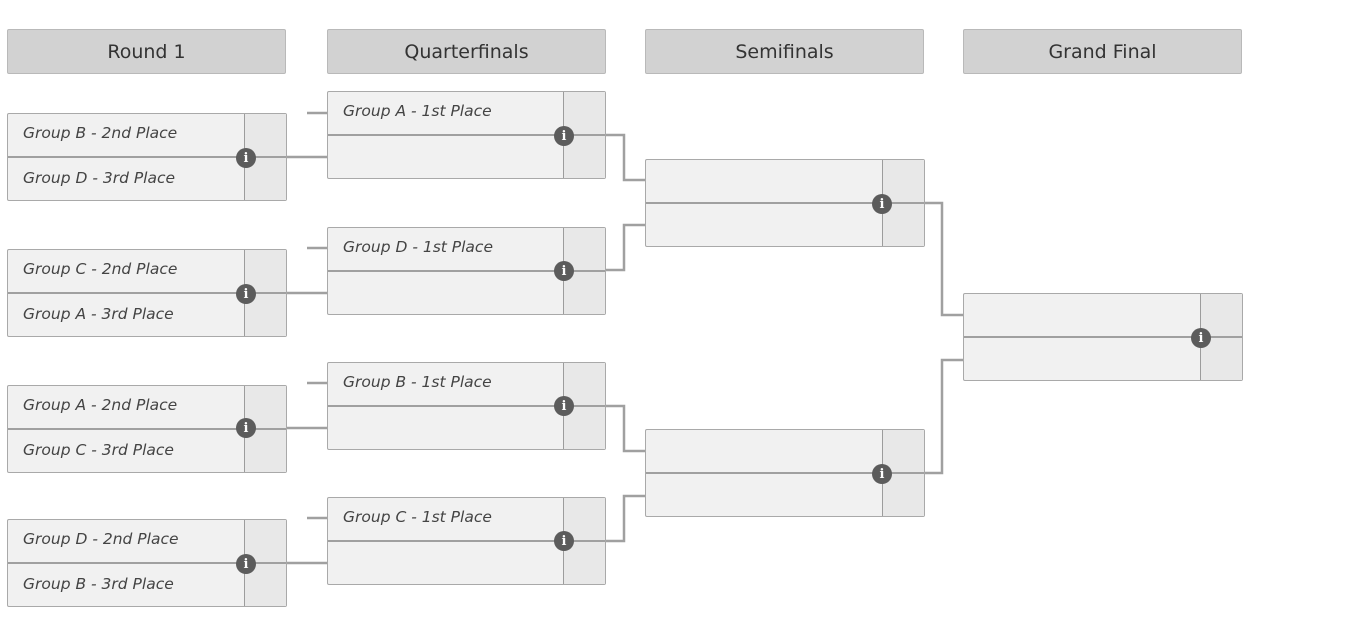  I want to click on team-slot-top: Group D - 2nd Place, so click(101, 539).